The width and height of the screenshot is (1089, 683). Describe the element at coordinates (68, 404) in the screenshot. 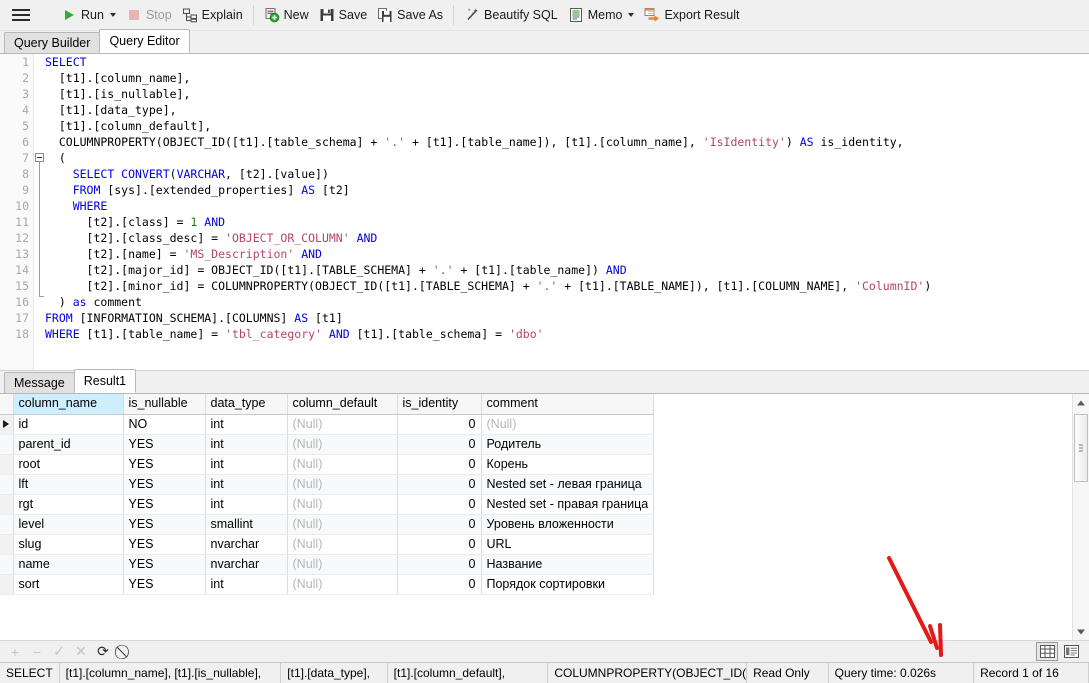

I see `column-header-column-name: column_name` at that location.